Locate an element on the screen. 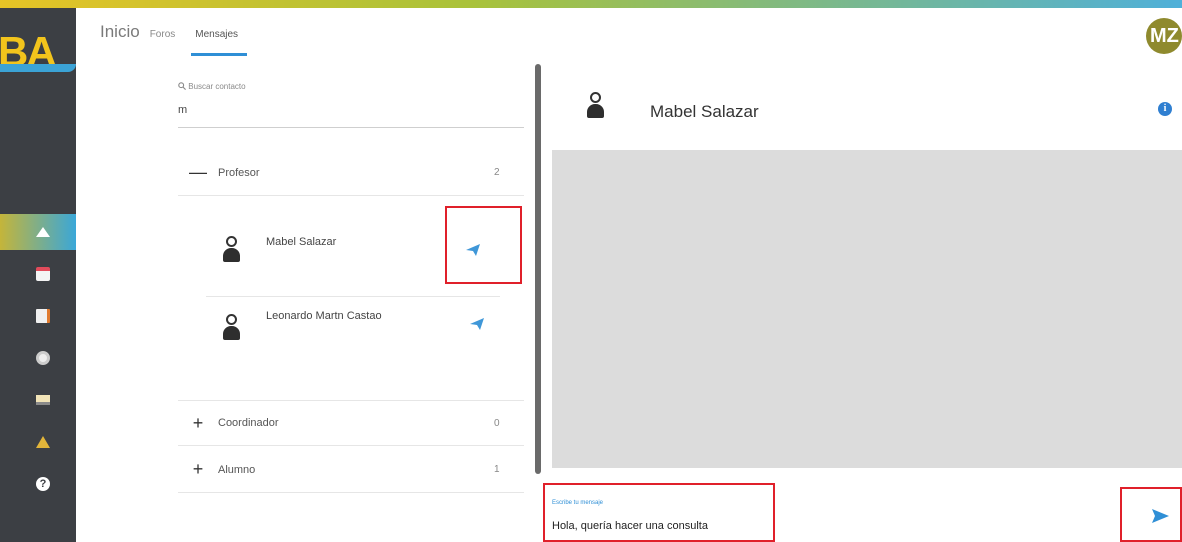  sidebar-item-notes is located at coordinates (38, 316).